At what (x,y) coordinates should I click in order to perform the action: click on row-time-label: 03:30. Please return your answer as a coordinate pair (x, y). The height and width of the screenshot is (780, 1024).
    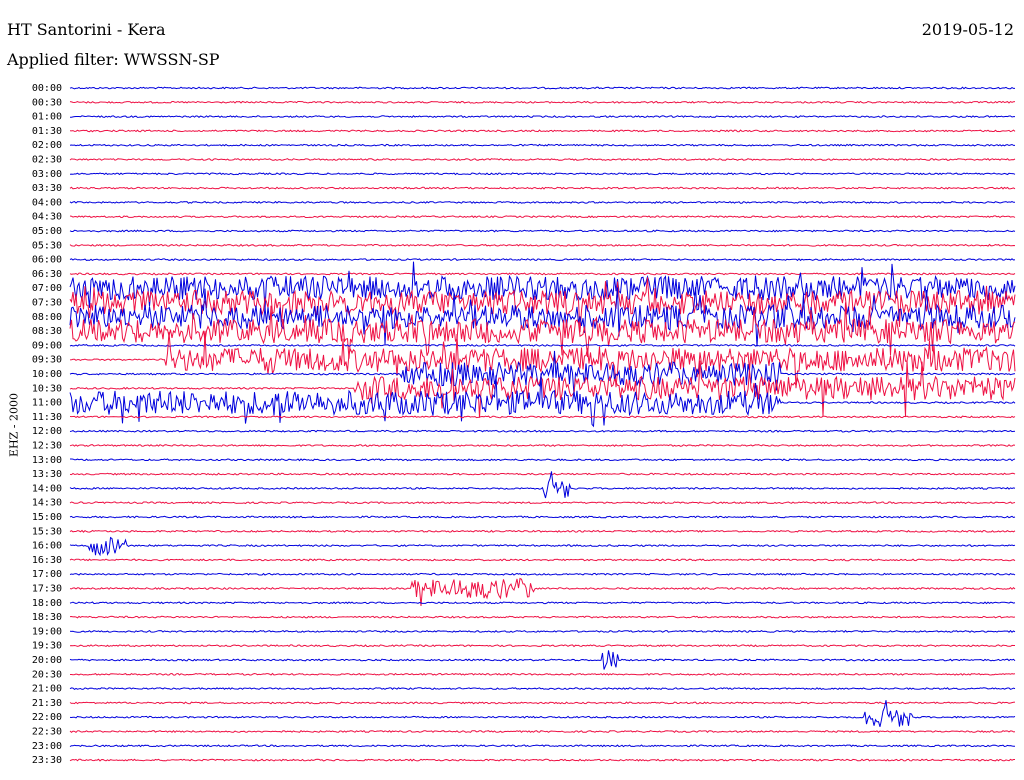
    Looking at the image, I should click on (47, 188).